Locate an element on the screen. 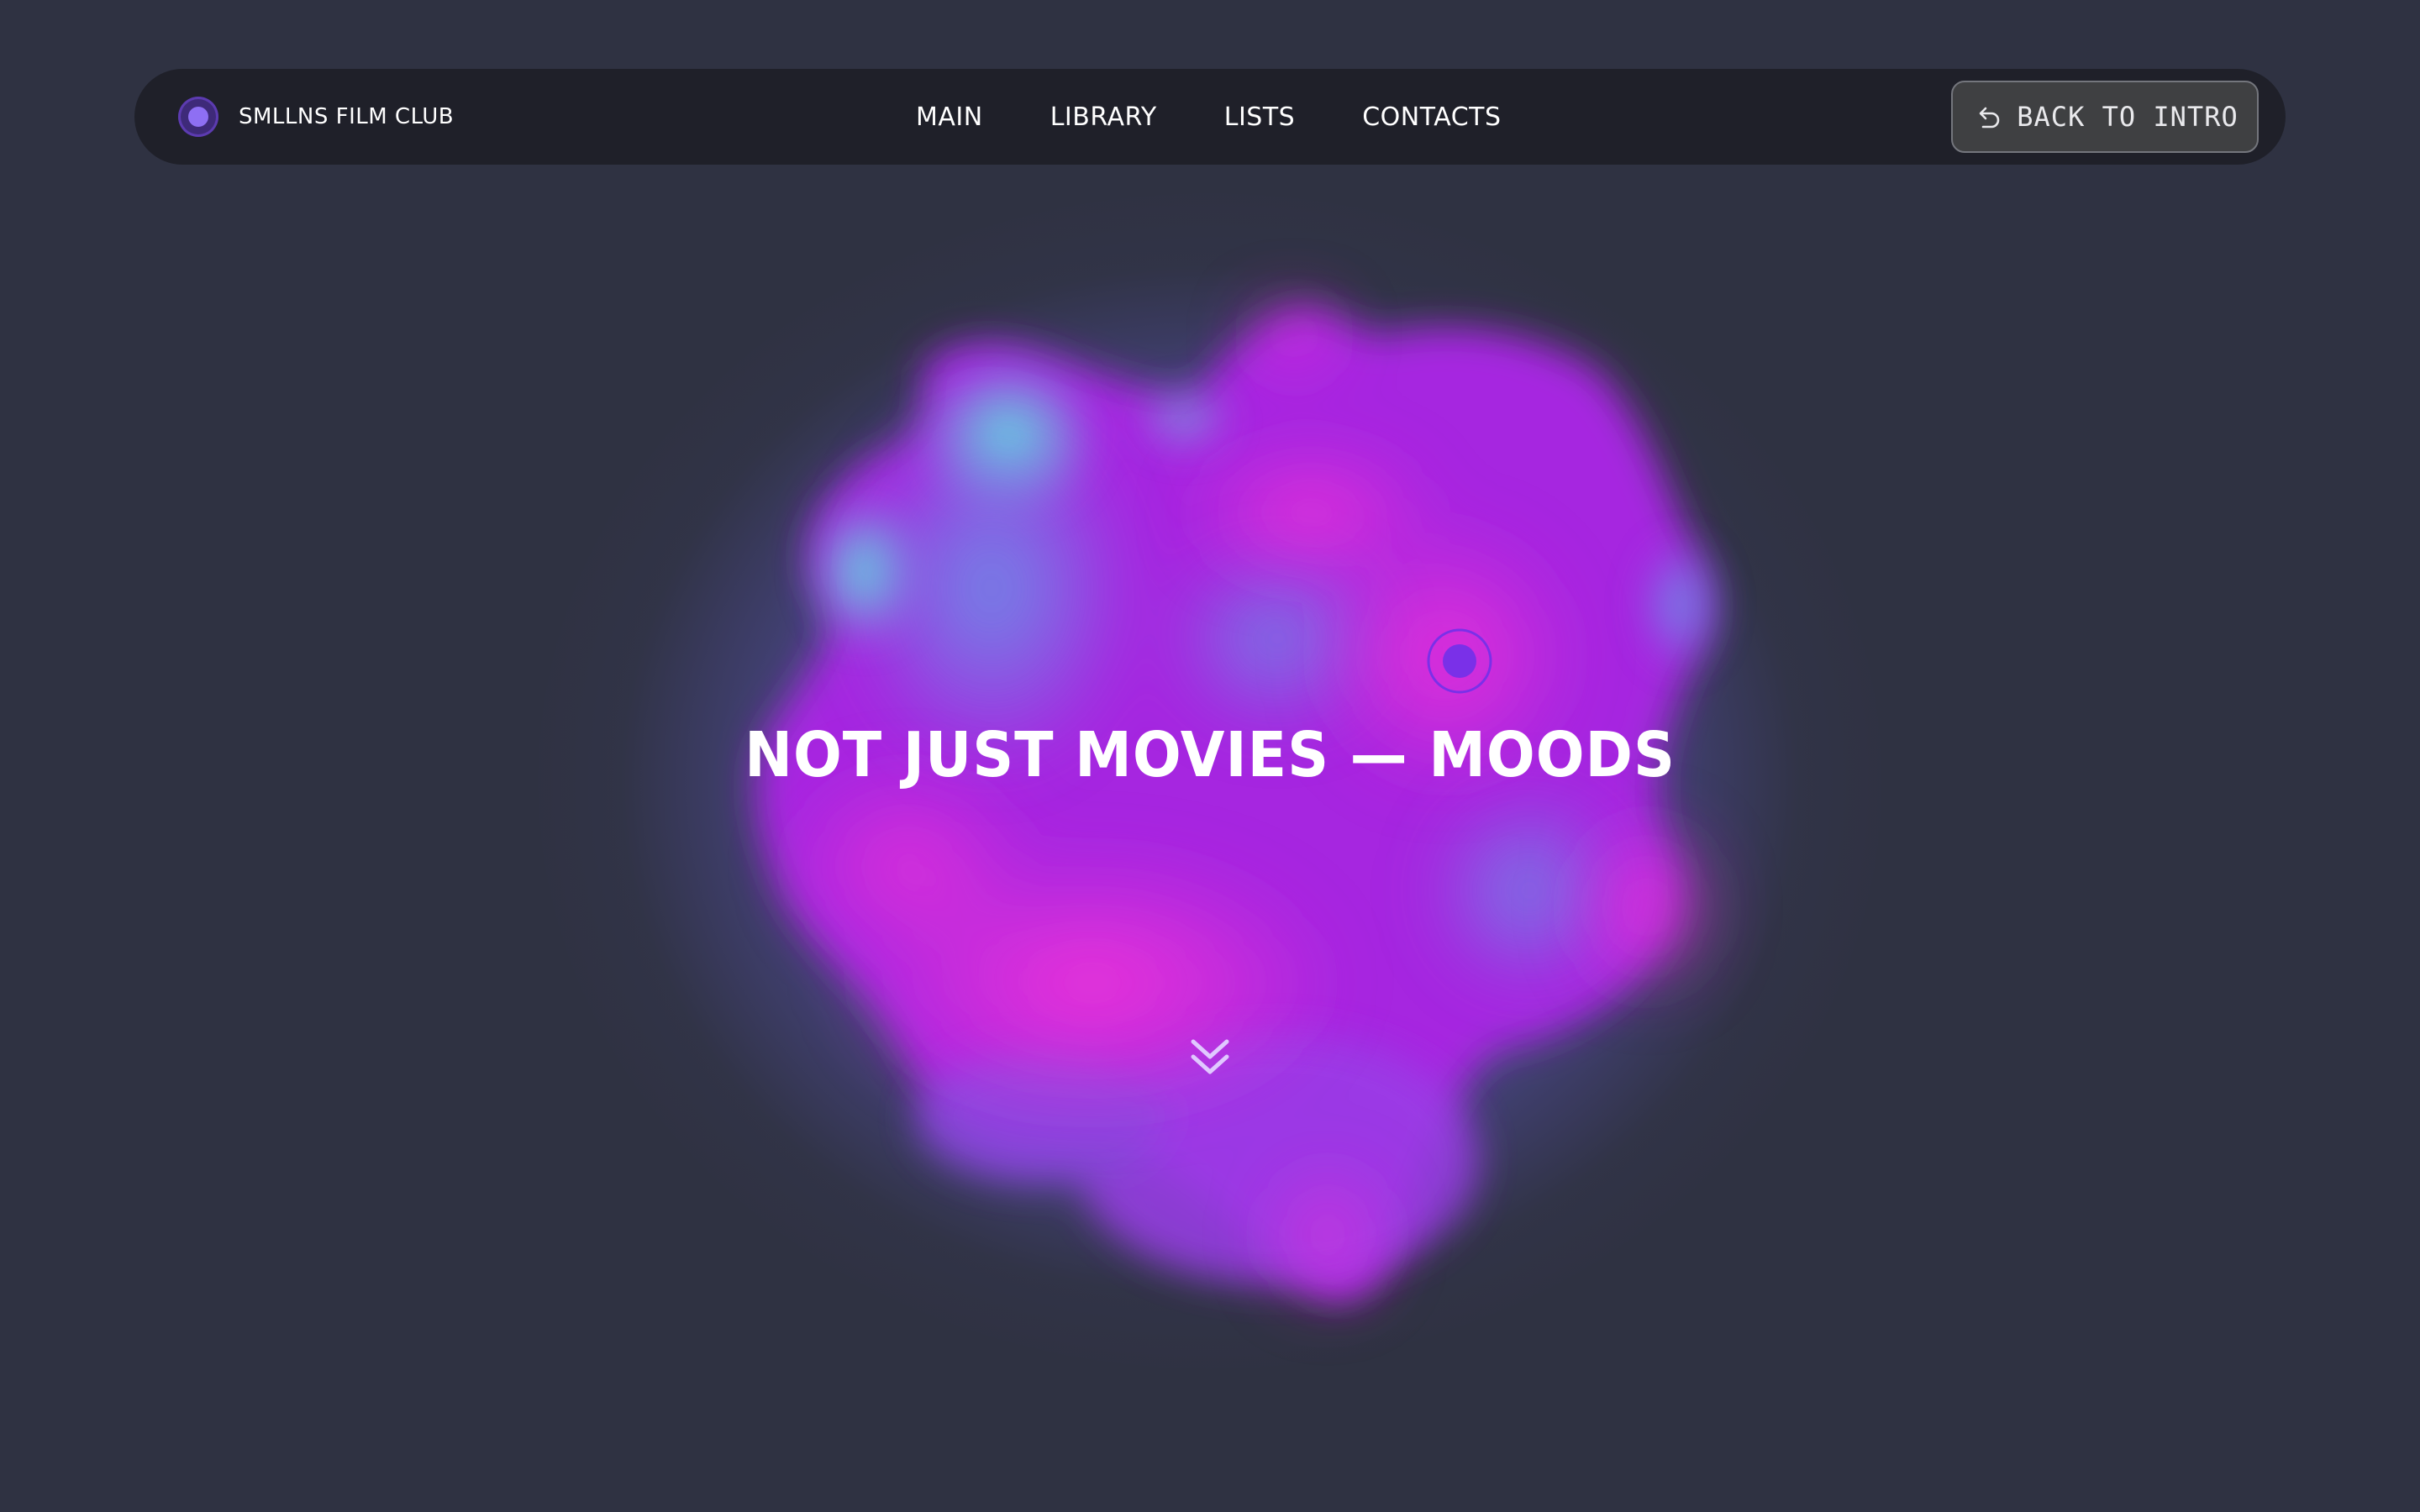 The width and height of the screenshot is (2420, 1512). target-icon is located at coordinates (1459, 661).